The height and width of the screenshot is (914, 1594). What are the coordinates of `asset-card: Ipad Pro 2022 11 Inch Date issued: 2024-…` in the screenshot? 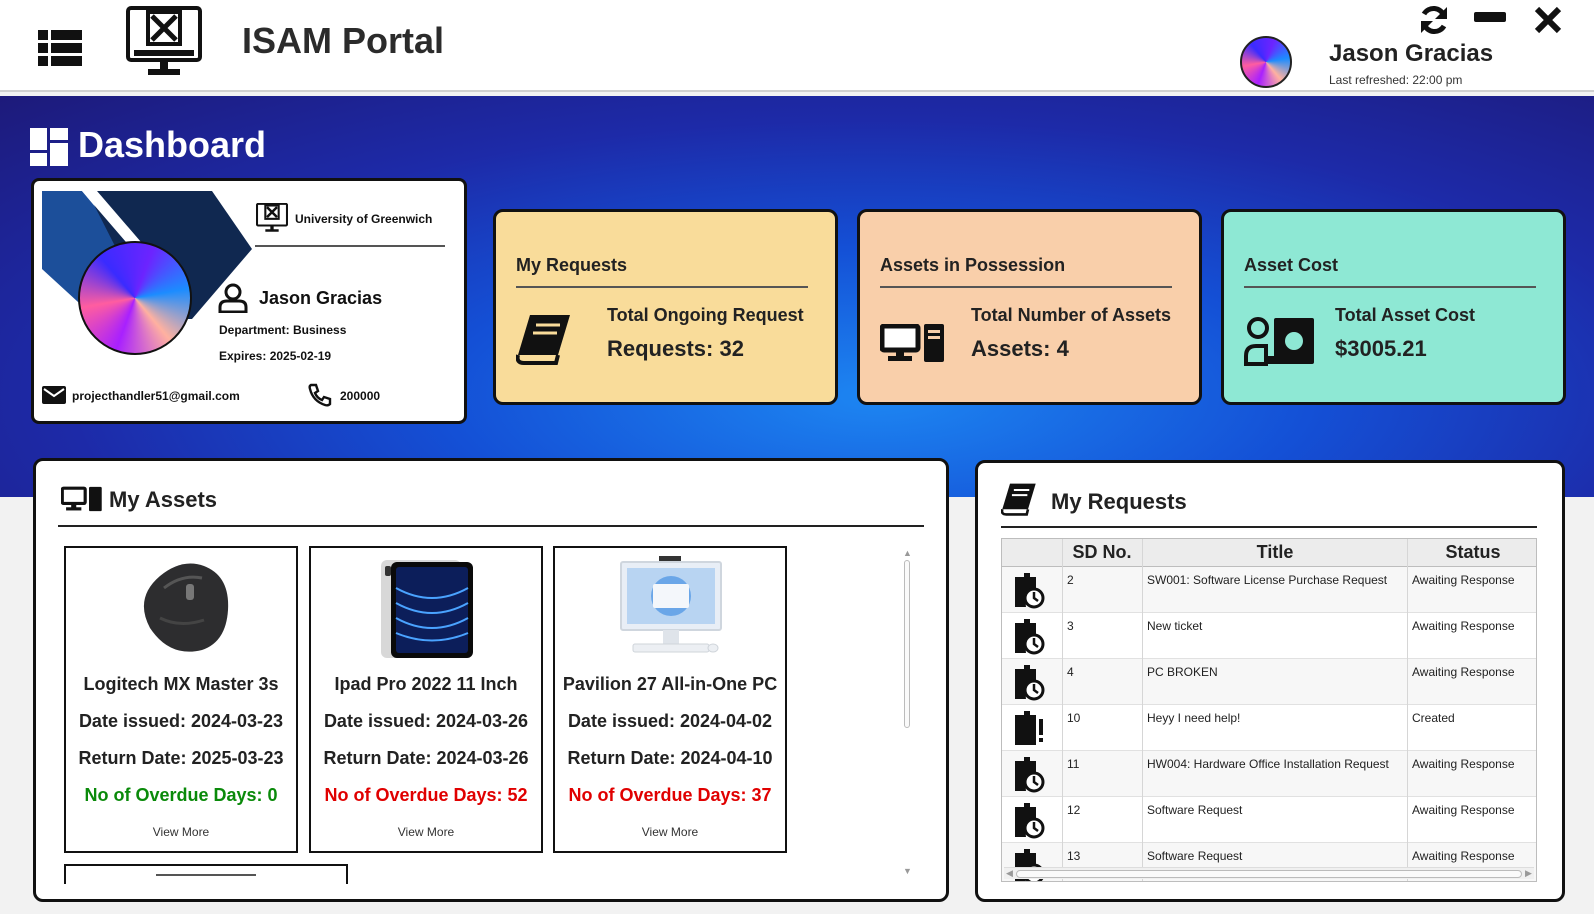 It's located at (426, 699).